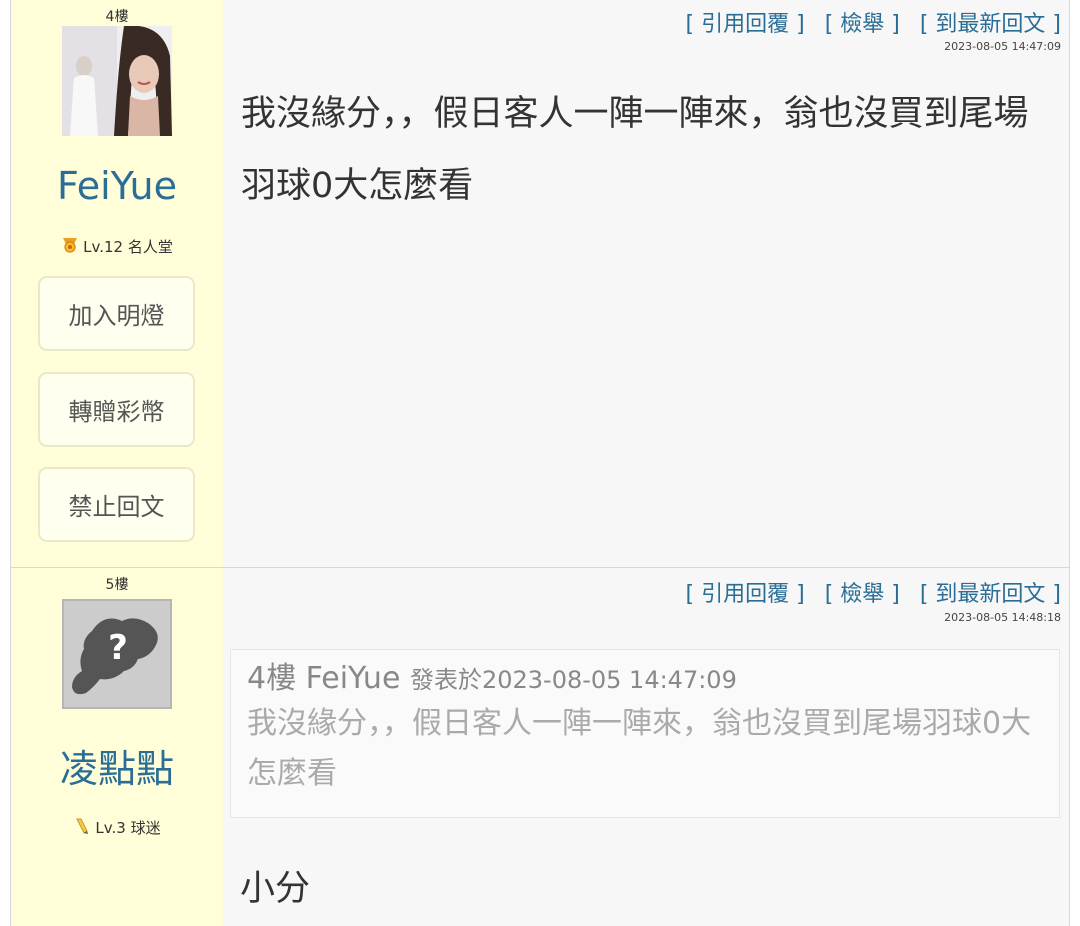 This screenshot has width=1080, height=926. I want to click on quote-floor: 4樓, so click(272, 678).